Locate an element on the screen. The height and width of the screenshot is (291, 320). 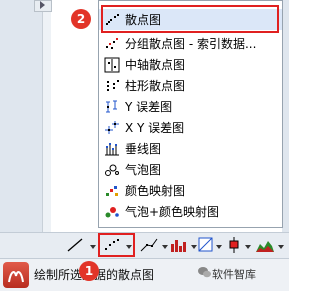
menu-item-color-map: 颜色映射图 is located at coordinates (190, 190).